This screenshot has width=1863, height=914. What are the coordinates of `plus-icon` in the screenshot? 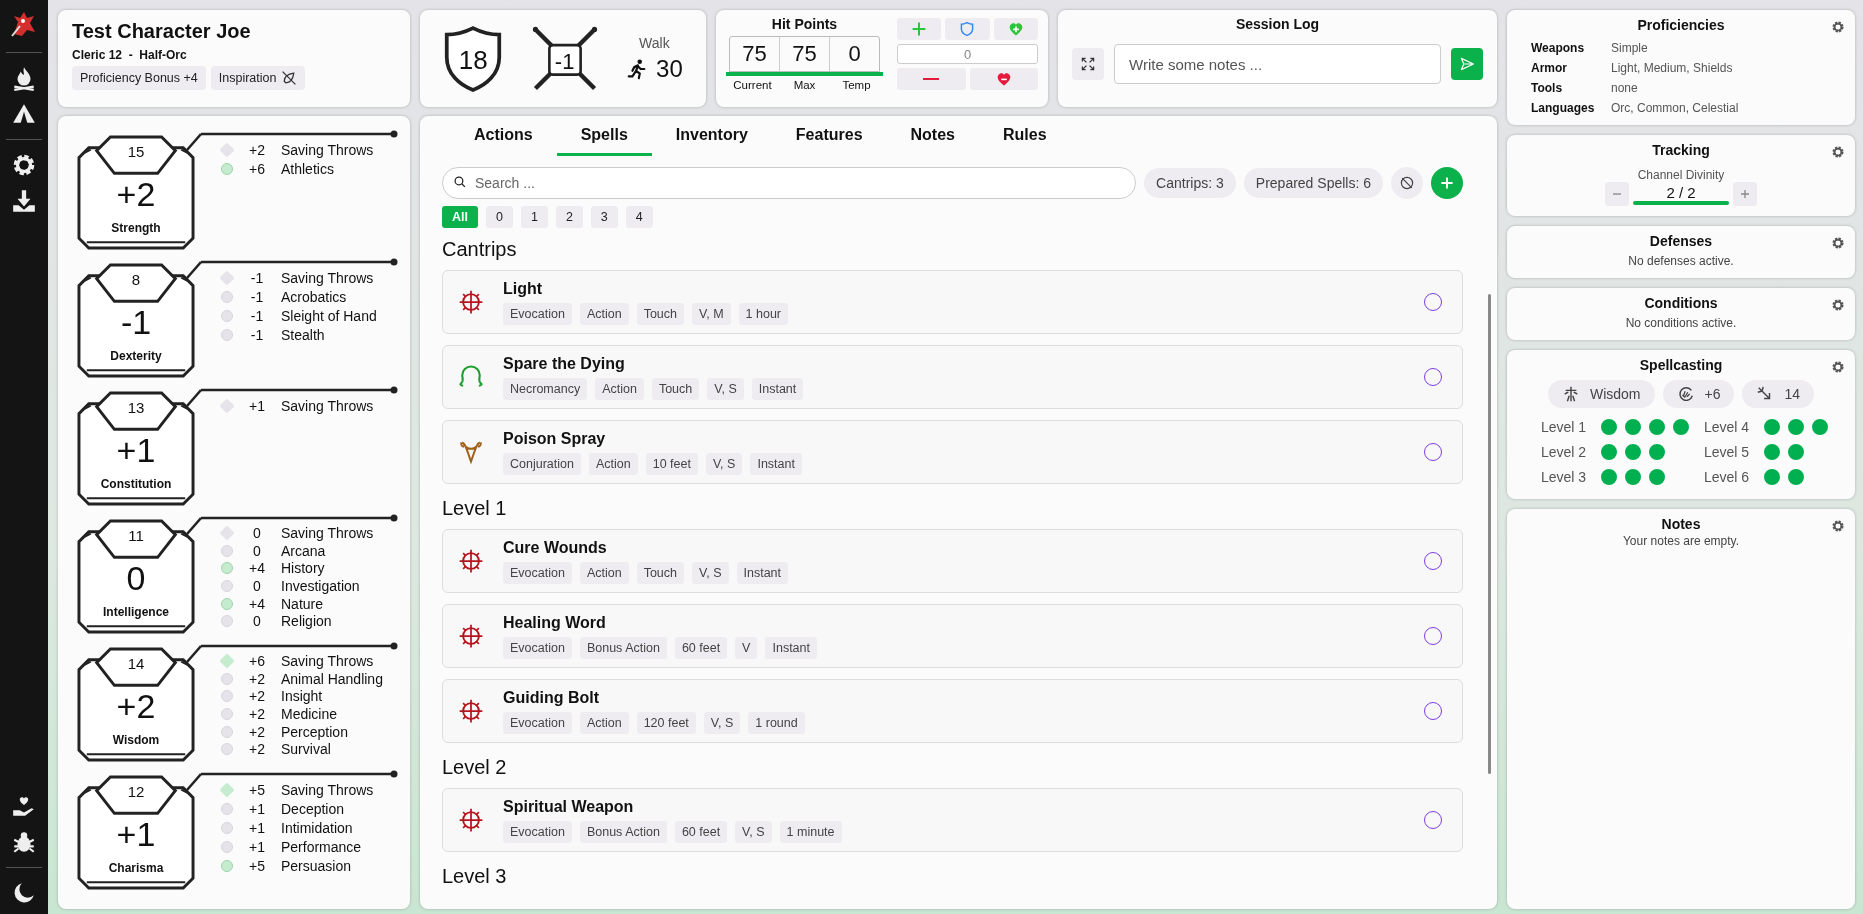 It's located at (1745, 194).